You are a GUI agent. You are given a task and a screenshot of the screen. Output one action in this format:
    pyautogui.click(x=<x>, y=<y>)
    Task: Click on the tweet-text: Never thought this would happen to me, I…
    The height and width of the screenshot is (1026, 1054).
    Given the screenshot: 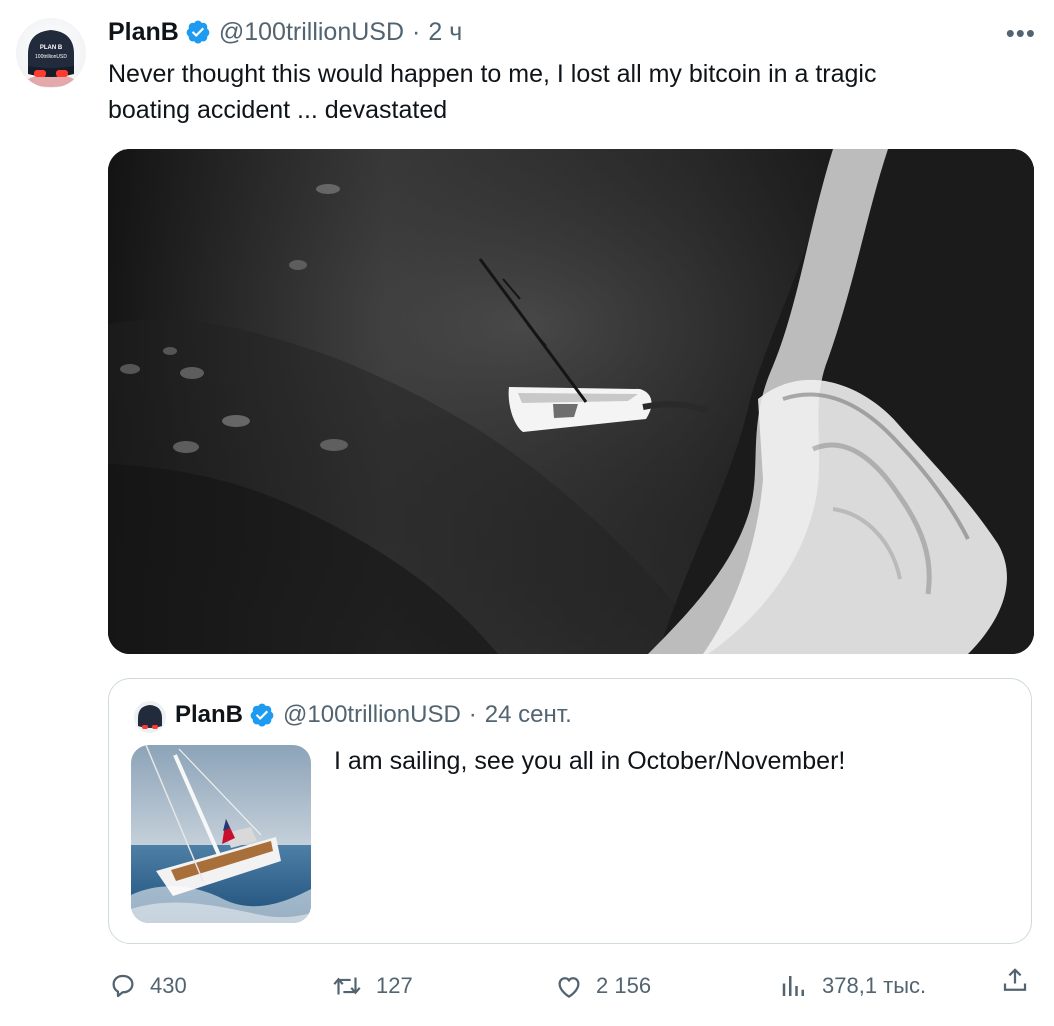 What is the action you would take?
    pyautogui.click(x=558, y=92)
    